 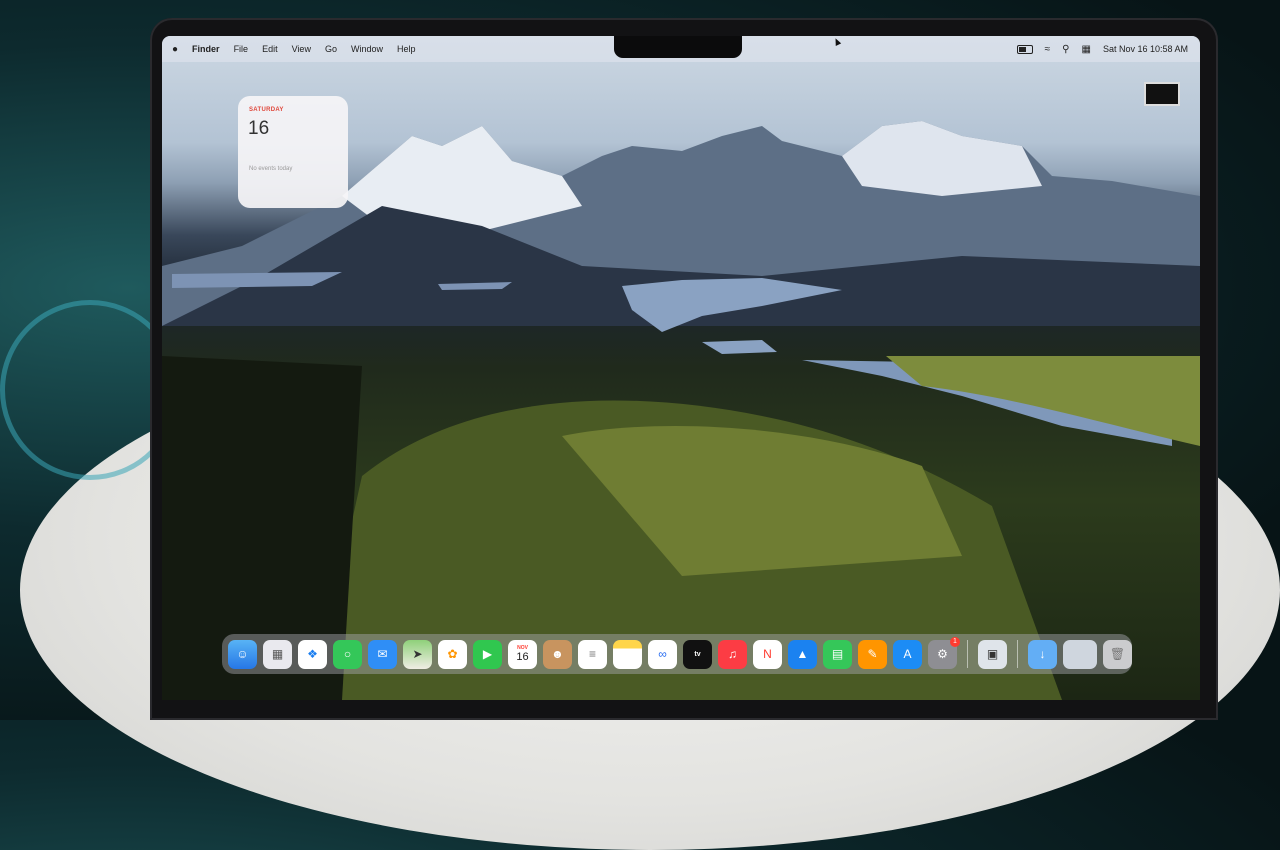 What do you see at coordinates (206, 49) in the screenshot?
I see `menu-finder: Finder` at bounding box center [206, 49].